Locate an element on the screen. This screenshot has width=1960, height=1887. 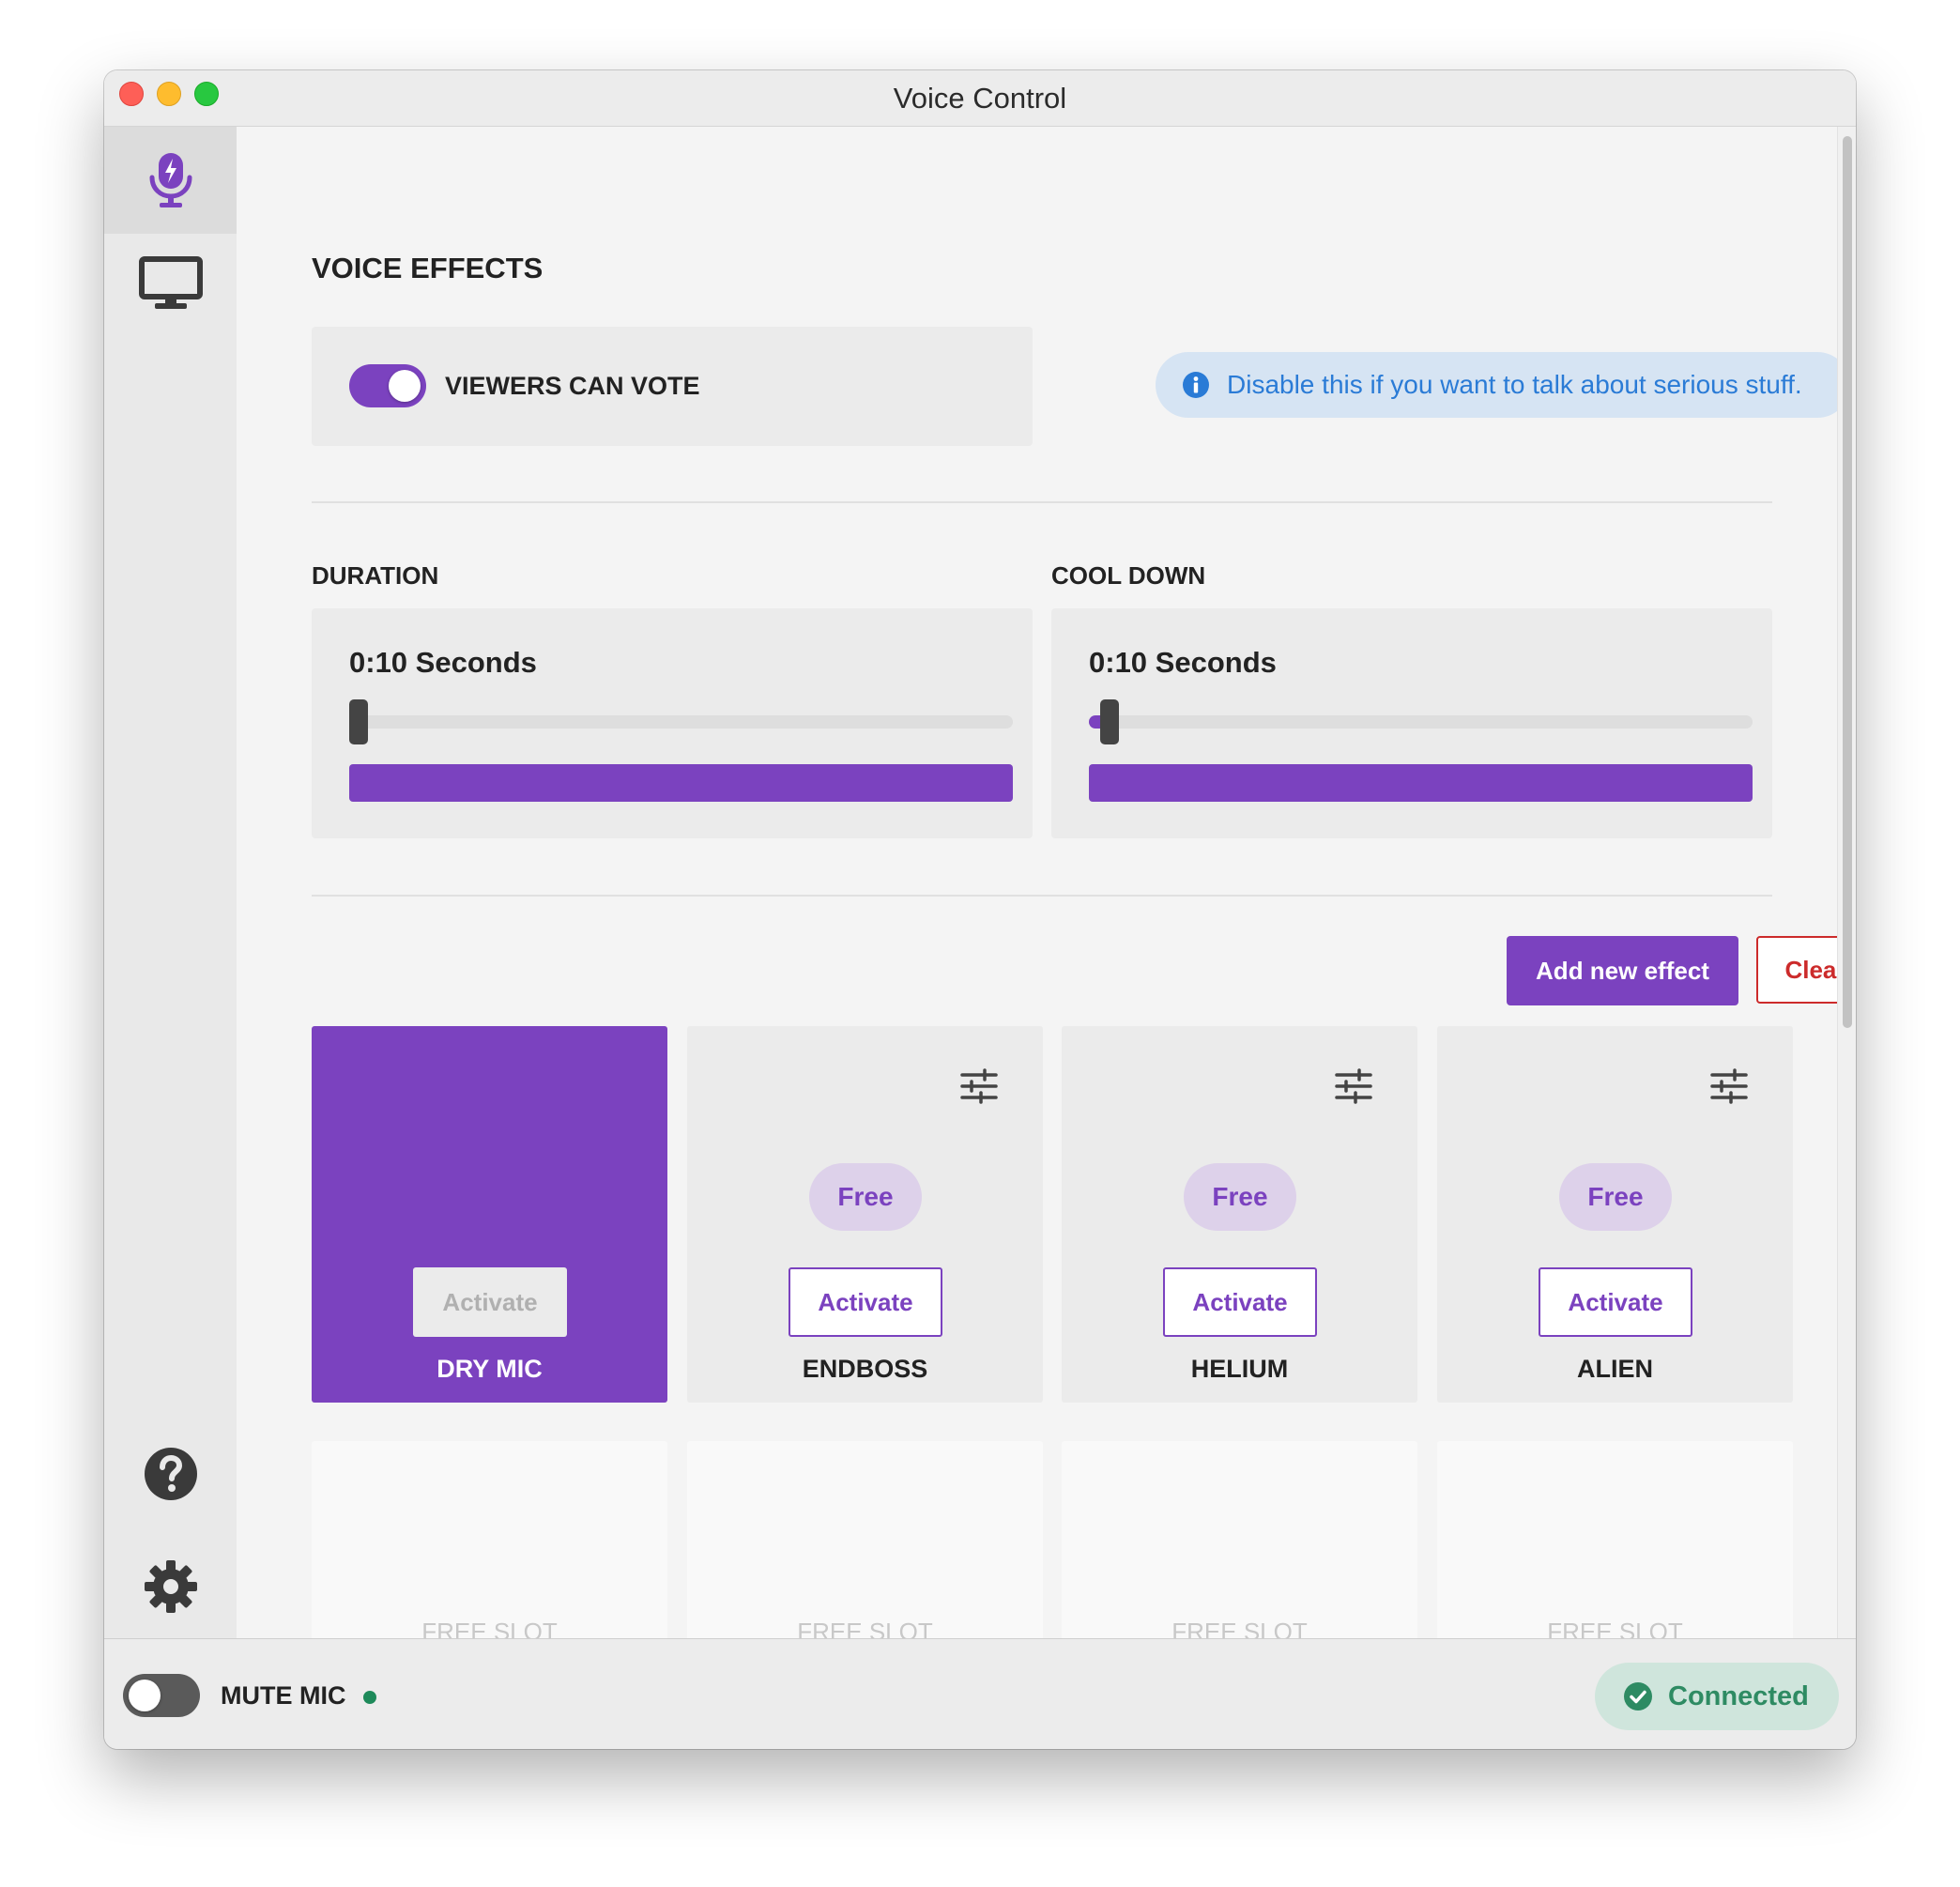
effect-name: DRY MIC is located at coordinates (489, 1369).